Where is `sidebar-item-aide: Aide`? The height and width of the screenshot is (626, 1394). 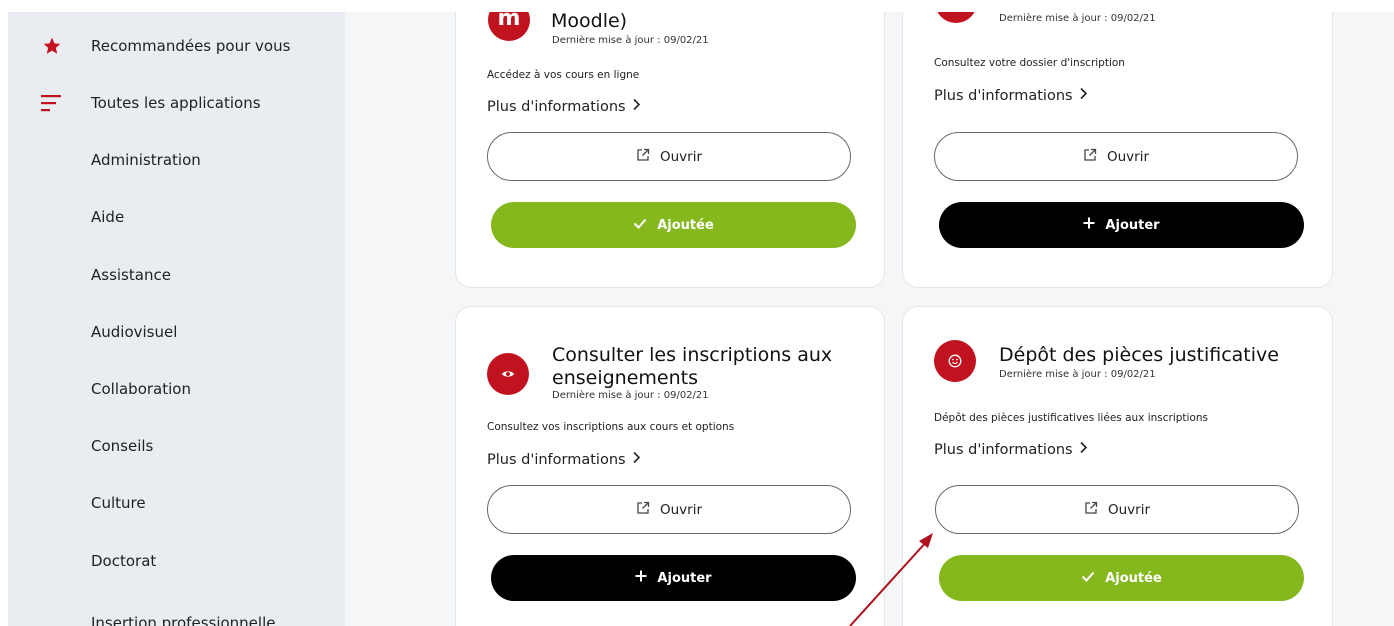
sidebar-item-aide: Aide is located at coordinates (176, 217).